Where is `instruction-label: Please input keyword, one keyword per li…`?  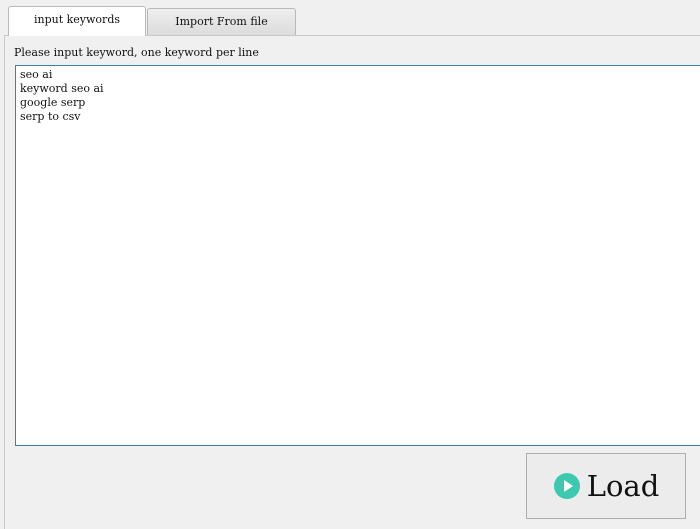 instruction-label: Please input keyword, one keyword per li… is located at coordinates (136, 52).